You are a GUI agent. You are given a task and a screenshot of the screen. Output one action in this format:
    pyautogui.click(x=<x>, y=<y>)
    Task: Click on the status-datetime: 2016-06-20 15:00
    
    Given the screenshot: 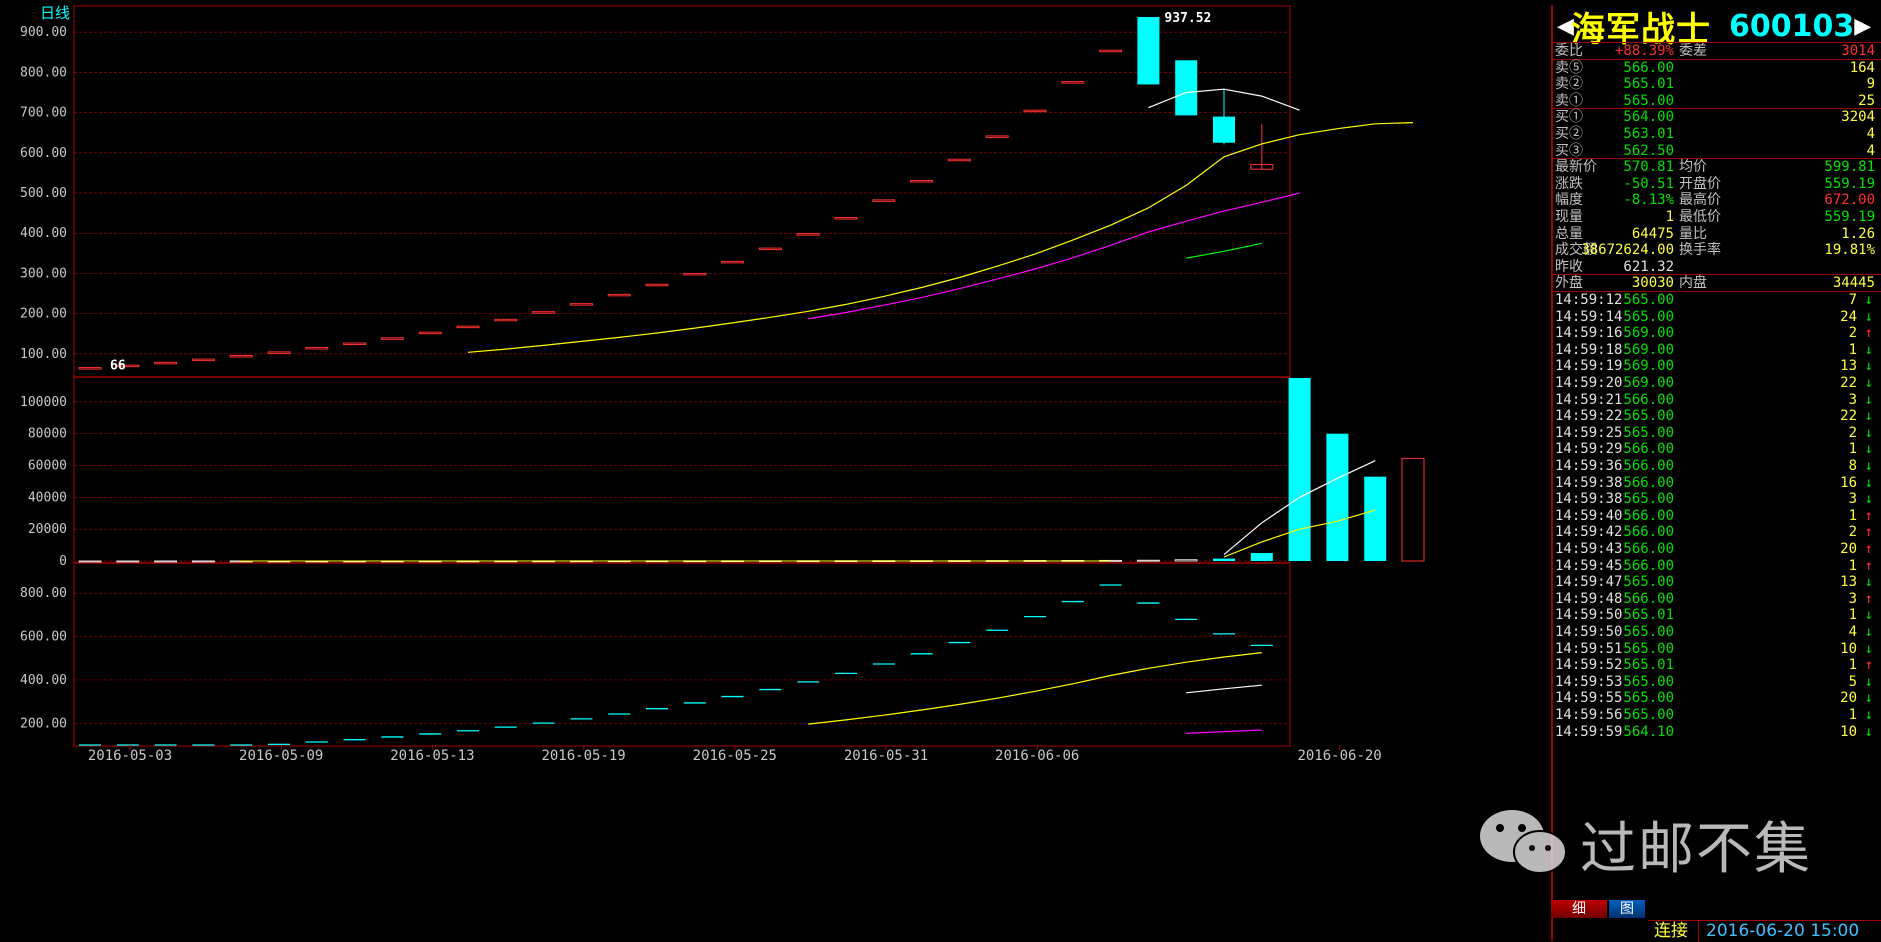 What is the action you would take?
    pyautogui.click(x=1783, y=931)
    